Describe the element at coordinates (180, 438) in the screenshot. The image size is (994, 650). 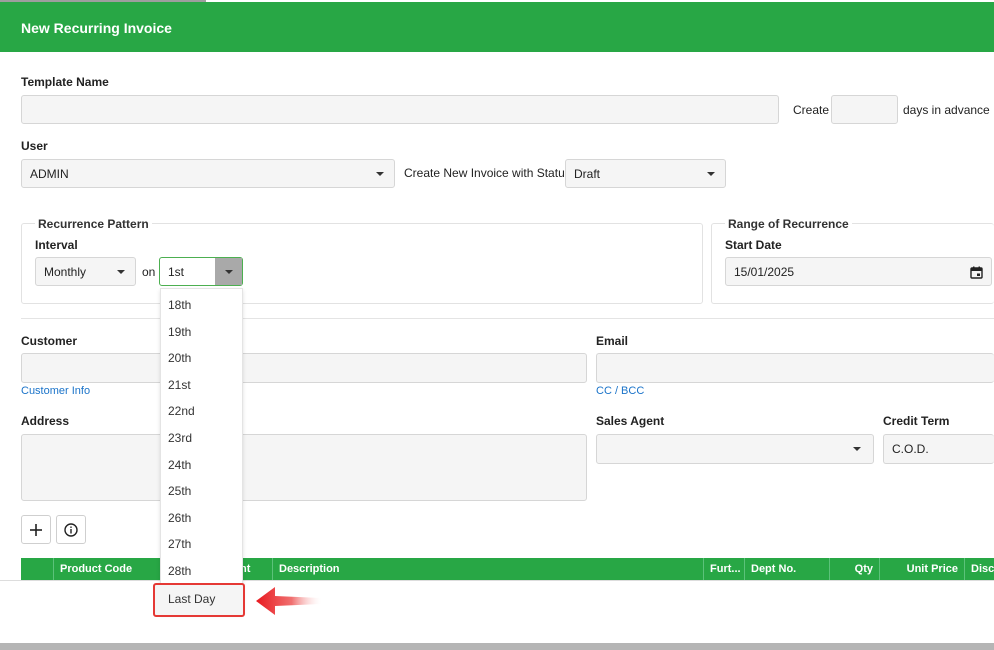
I see `dropdown-option-23rd: 23rd` at that location.